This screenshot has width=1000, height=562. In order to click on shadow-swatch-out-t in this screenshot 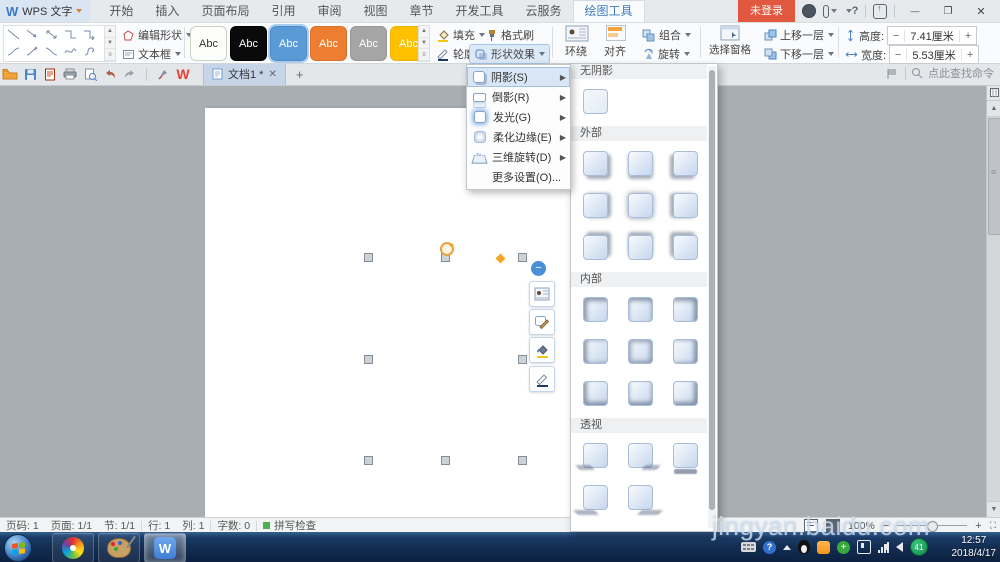, I will do `click(640, 247)`.